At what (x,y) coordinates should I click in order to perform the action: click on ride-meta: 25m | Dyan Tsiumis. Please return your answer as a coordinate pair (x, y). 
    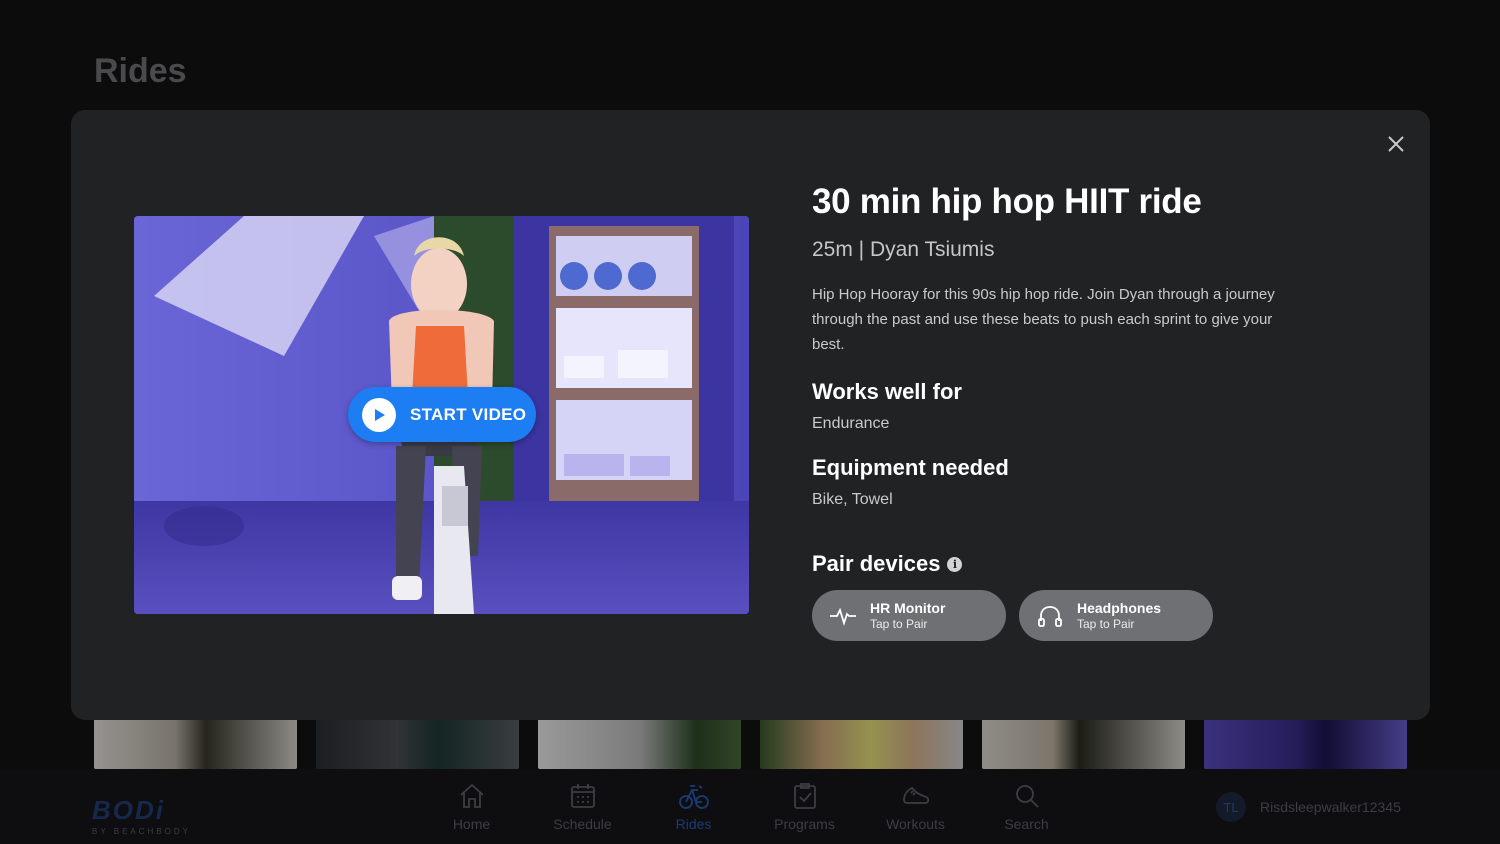
    Looking at the image, I should click on (903, 249).